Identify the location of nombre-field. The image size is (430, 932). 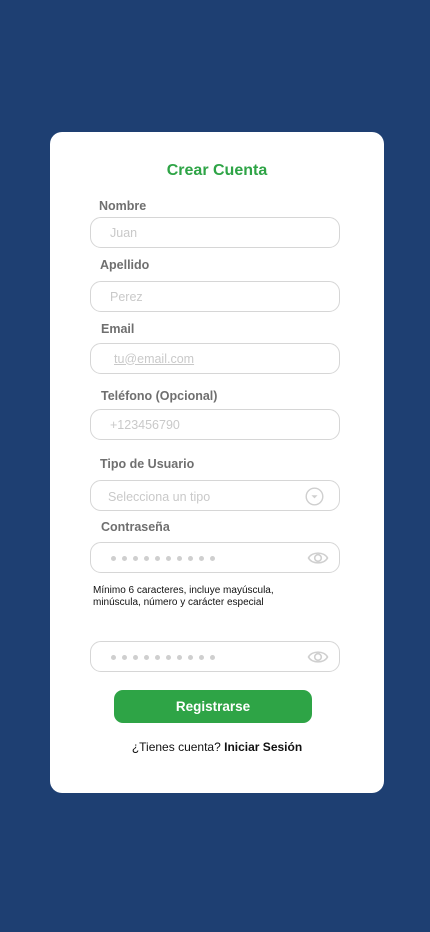
(215, 232).